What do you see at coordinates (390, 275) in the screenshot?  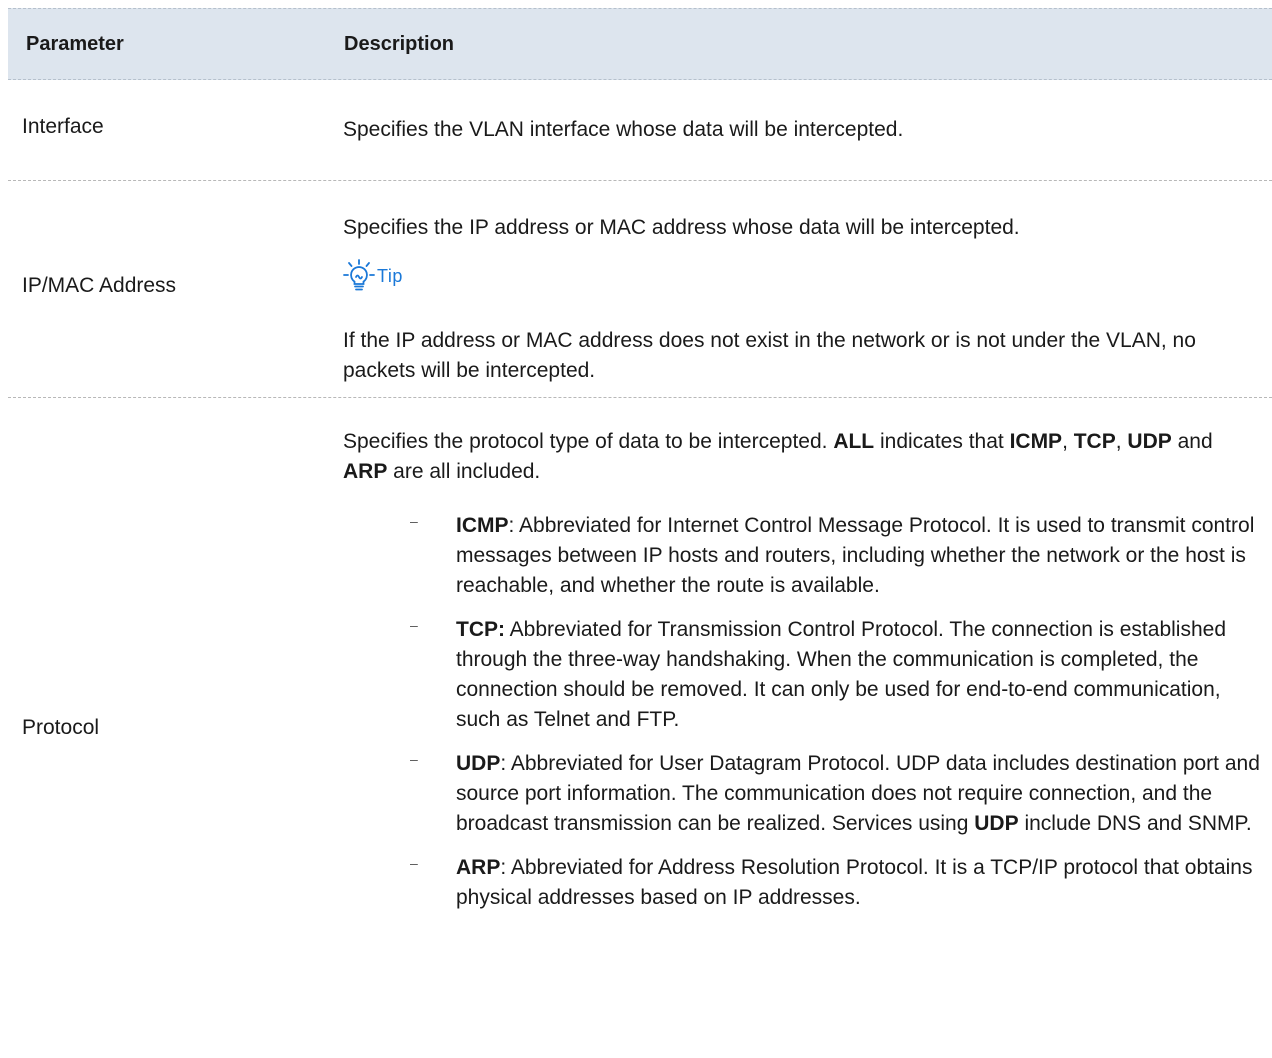 I see `tip-label: Tip` at bounding box center [390, 275].